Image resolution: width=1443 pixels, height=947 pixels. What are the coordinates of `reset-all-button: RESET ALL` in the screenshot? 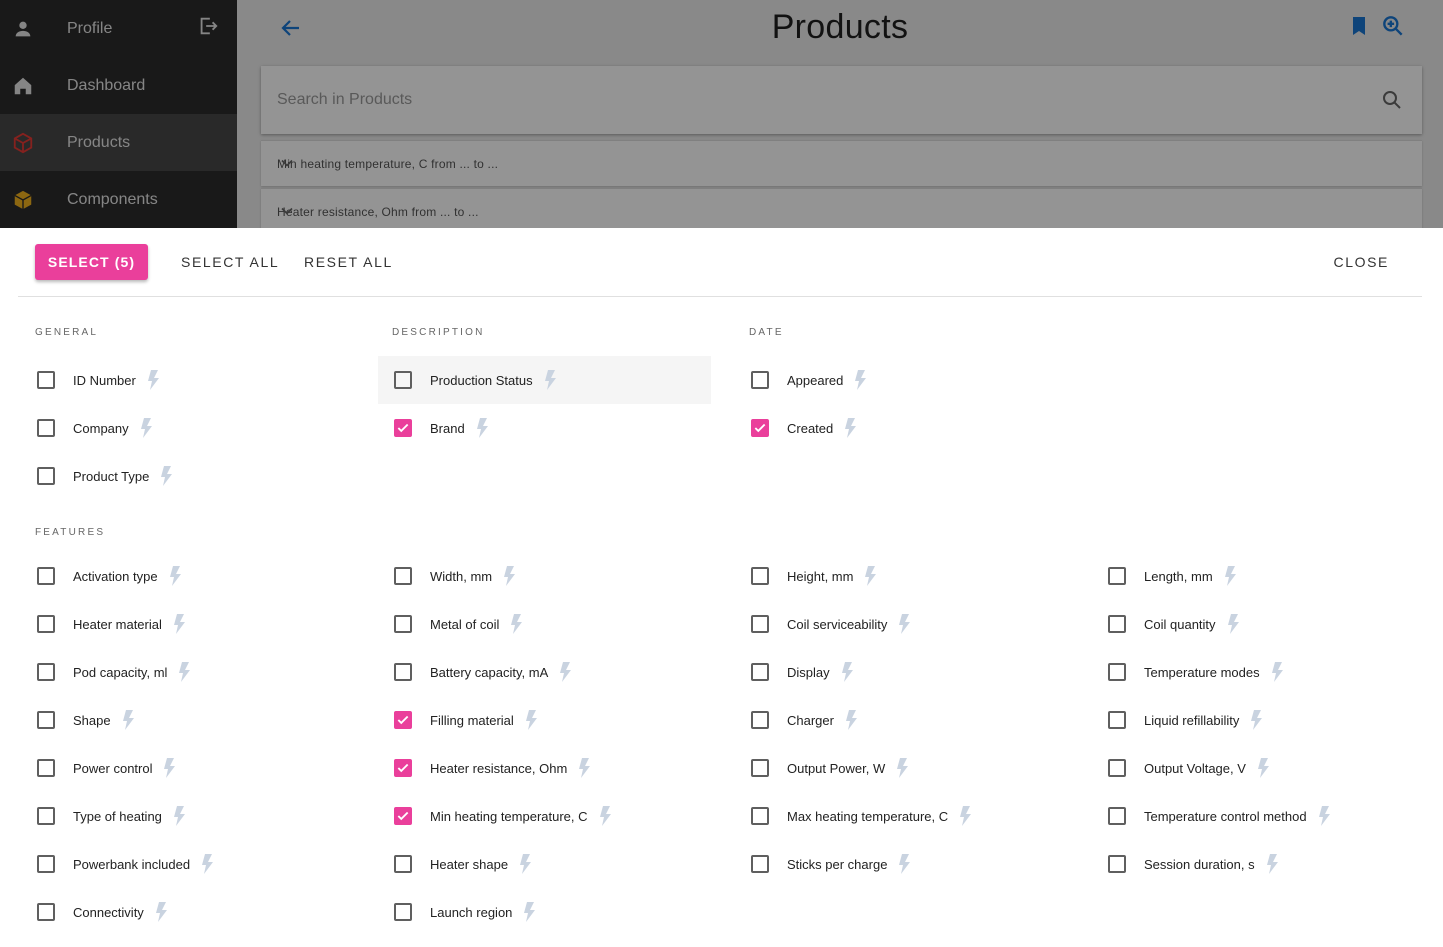 It's located at (348, 262).